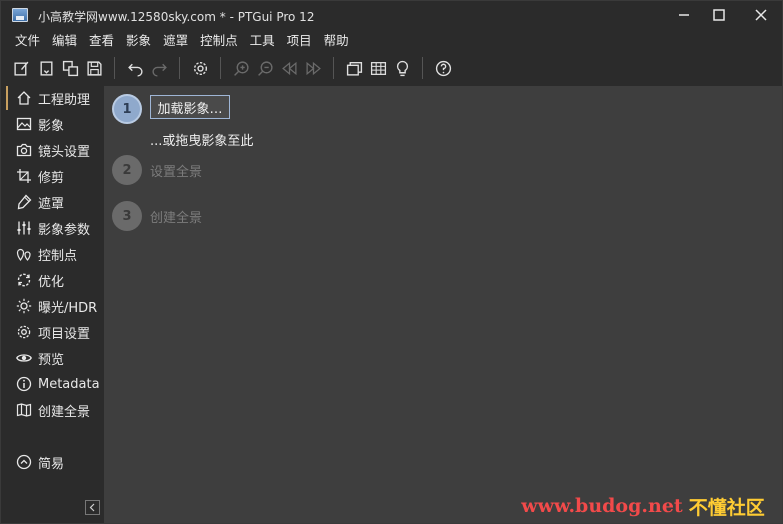 The image size is (783, 524). I want to click on sidebar-item-label: 优化, so click(51, 282).